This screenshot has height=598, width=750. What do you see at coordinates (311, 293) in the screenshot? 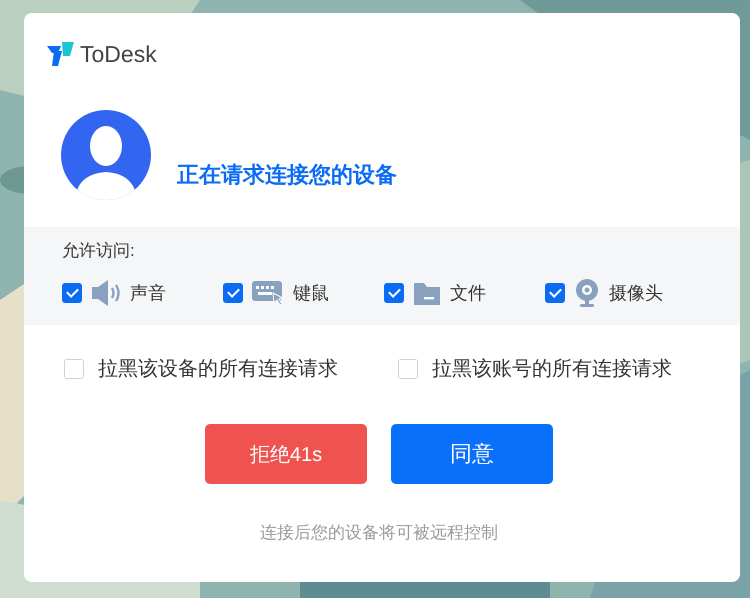
I see `permission-label: 键鼠` at bounding box center [311, 293].